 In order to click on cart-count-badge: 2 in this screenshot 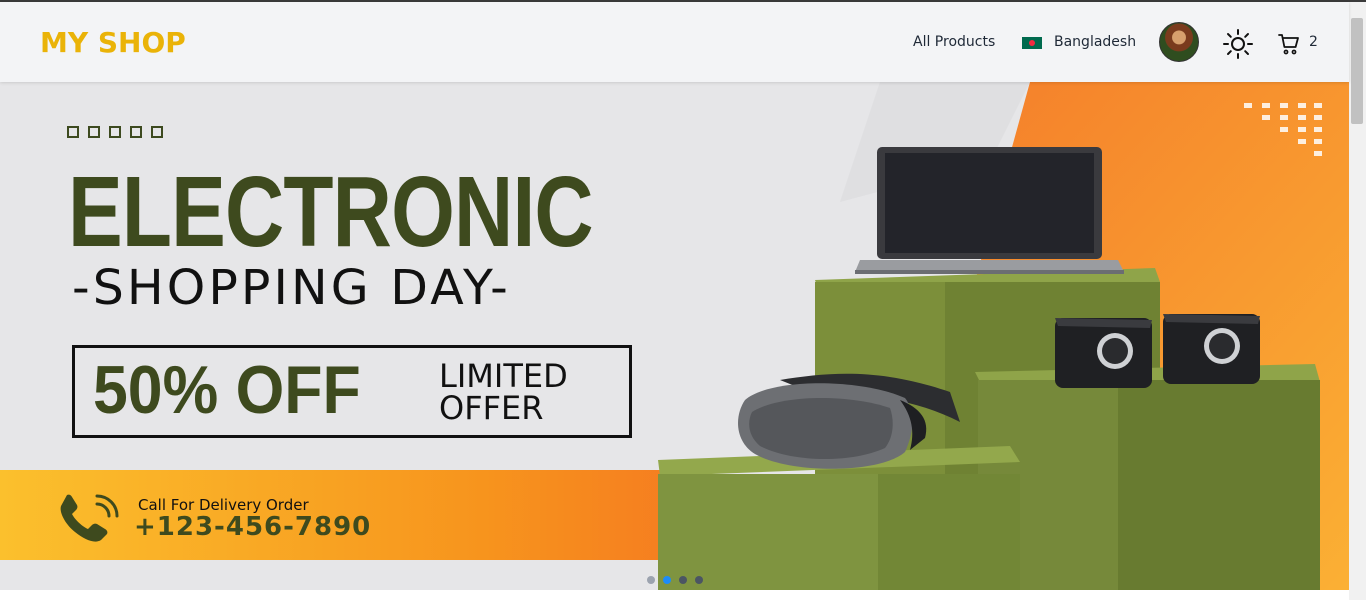, I will do `click(1313, 42)`.